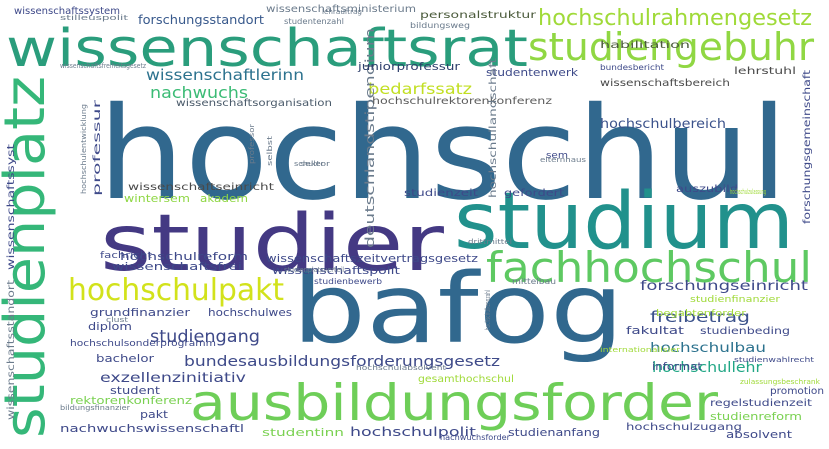 The image size is (829, 449). I want to click on cloud-word: forschungsstandort, so click(201, 20).